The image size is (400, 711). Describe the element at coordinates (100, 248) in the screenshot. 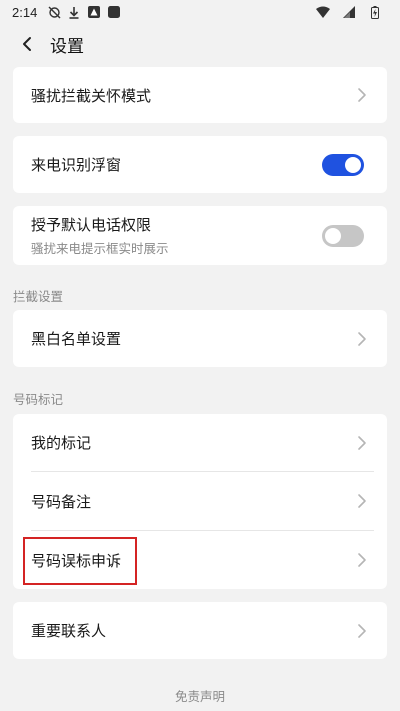

I see `default-phone-subtitle: 骚扰来电提示框实时展示` at that location.